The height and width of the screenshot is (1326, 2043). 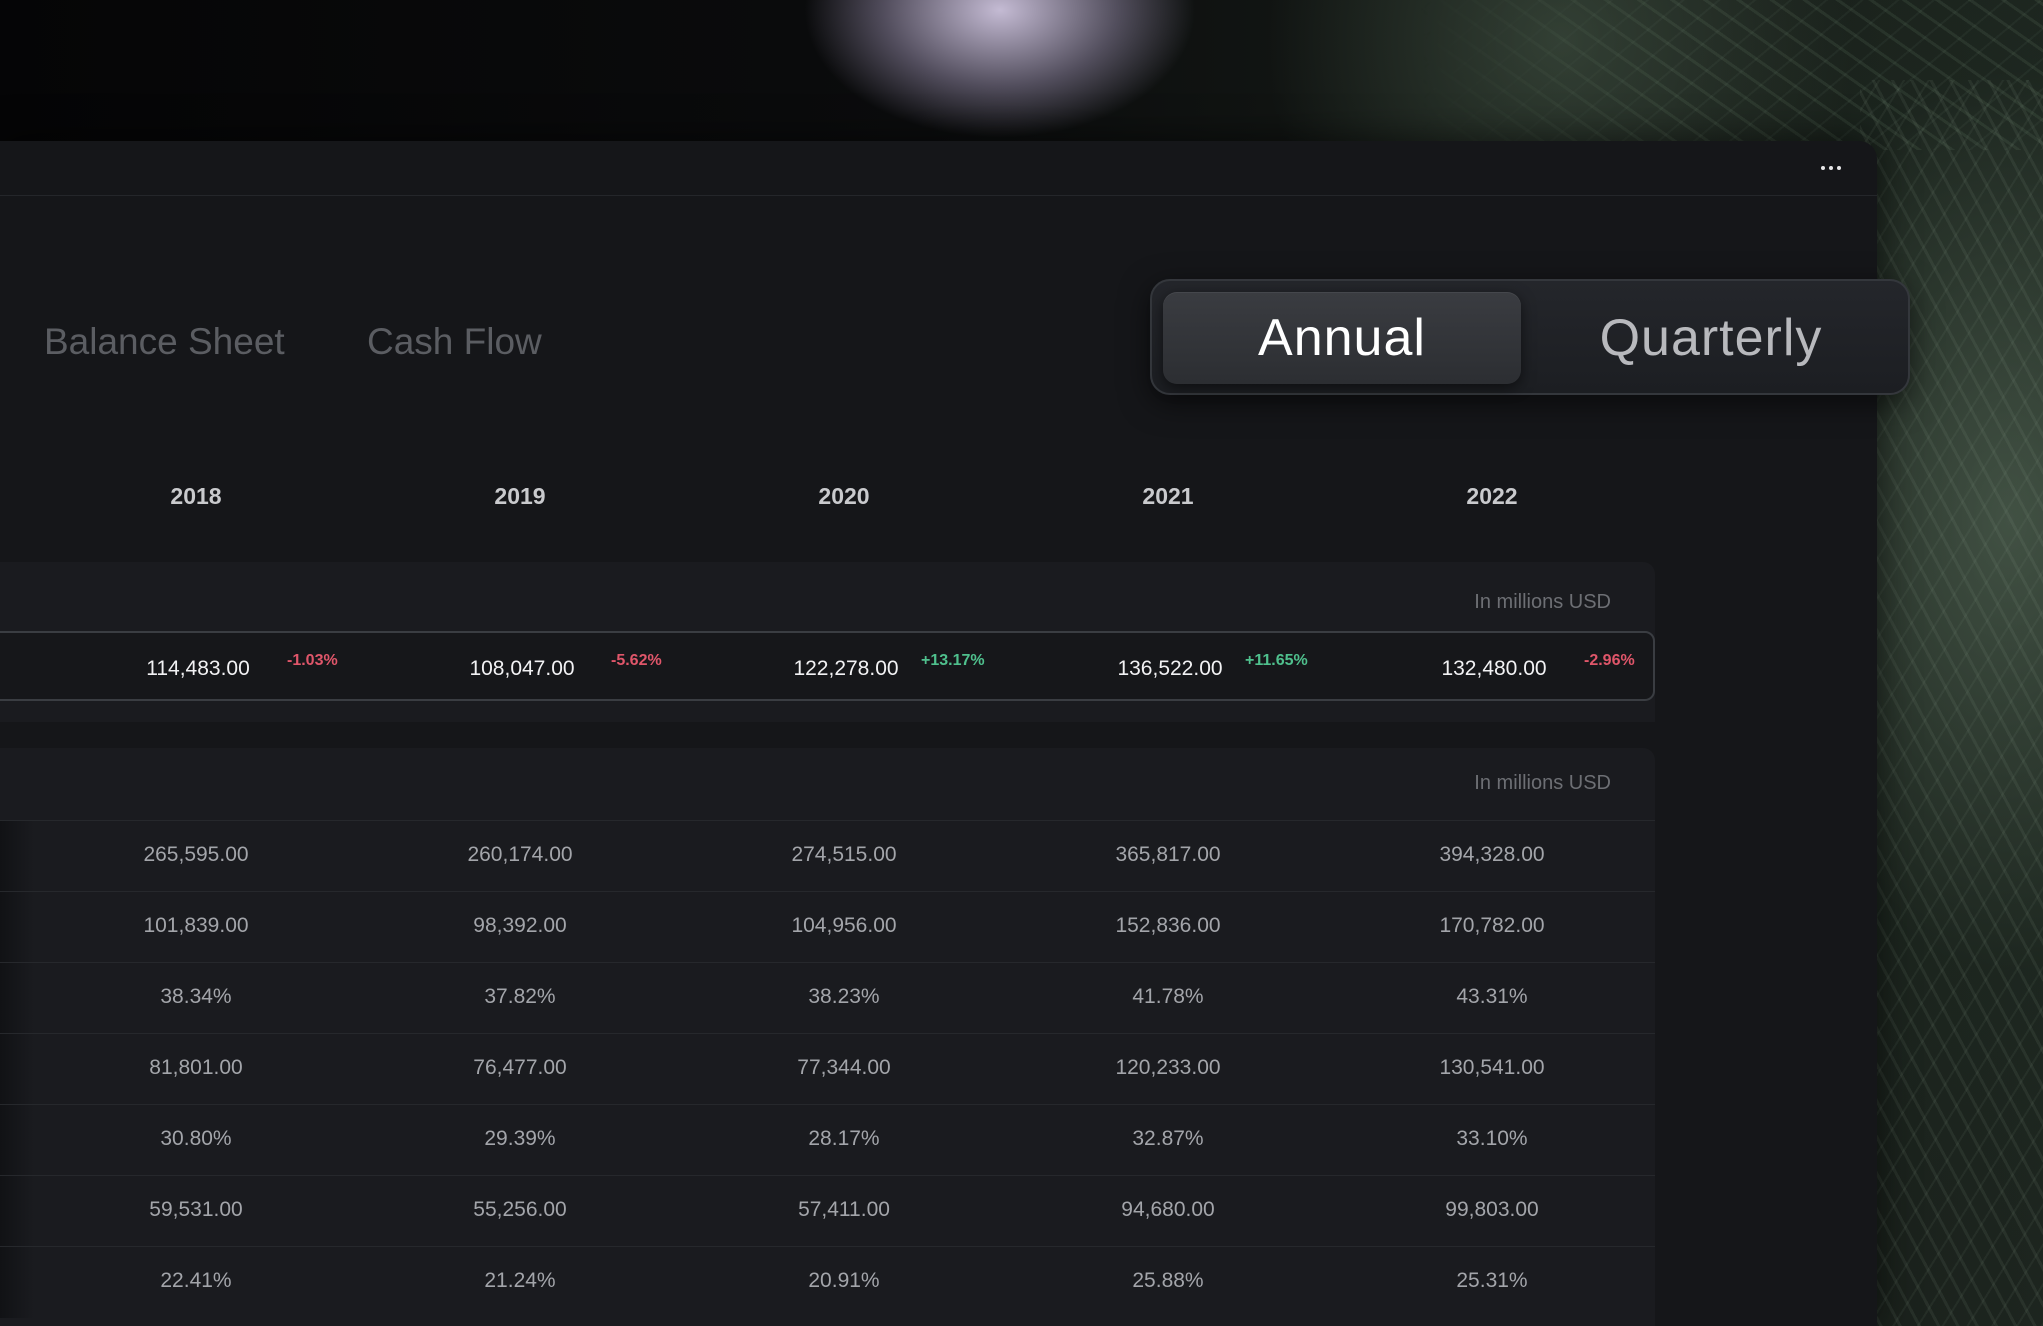 What do you see at coordinates (1711, 338) in the screenshot?
I see `period-option-quarterly: Quarterly` at bounding box center [1711, 338].